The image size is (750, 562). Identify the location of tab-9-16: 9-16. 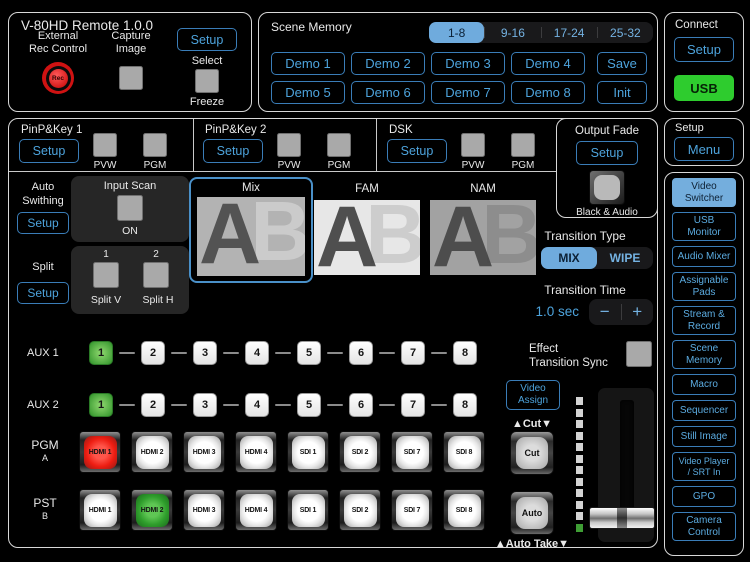
(512, 32).